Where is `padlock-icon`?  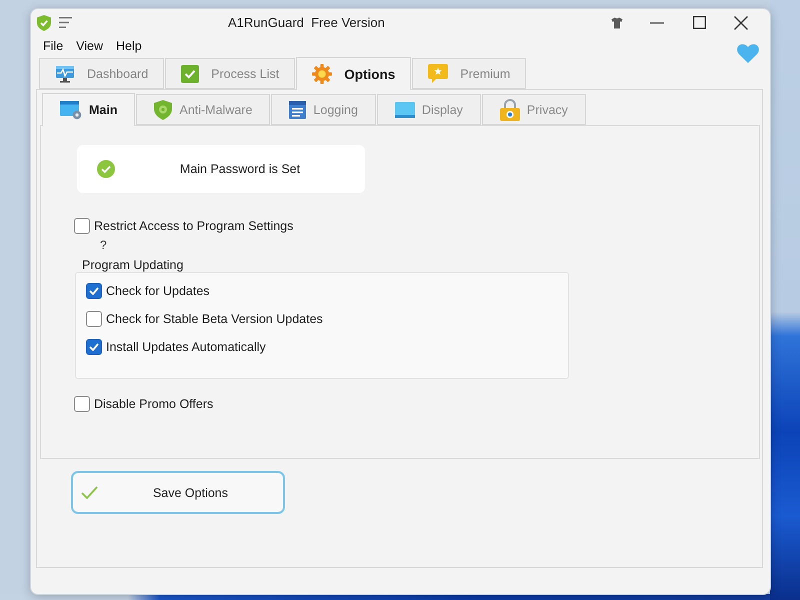
padlock-icon is located at coordinates (510, 109).